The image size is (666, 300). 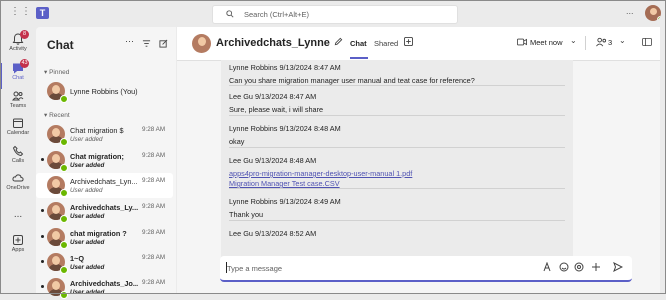 What do you see at coordinates (358, 43) in the screenshot?
I see `tab-chat: Chat` at bounding box center [358, 43].